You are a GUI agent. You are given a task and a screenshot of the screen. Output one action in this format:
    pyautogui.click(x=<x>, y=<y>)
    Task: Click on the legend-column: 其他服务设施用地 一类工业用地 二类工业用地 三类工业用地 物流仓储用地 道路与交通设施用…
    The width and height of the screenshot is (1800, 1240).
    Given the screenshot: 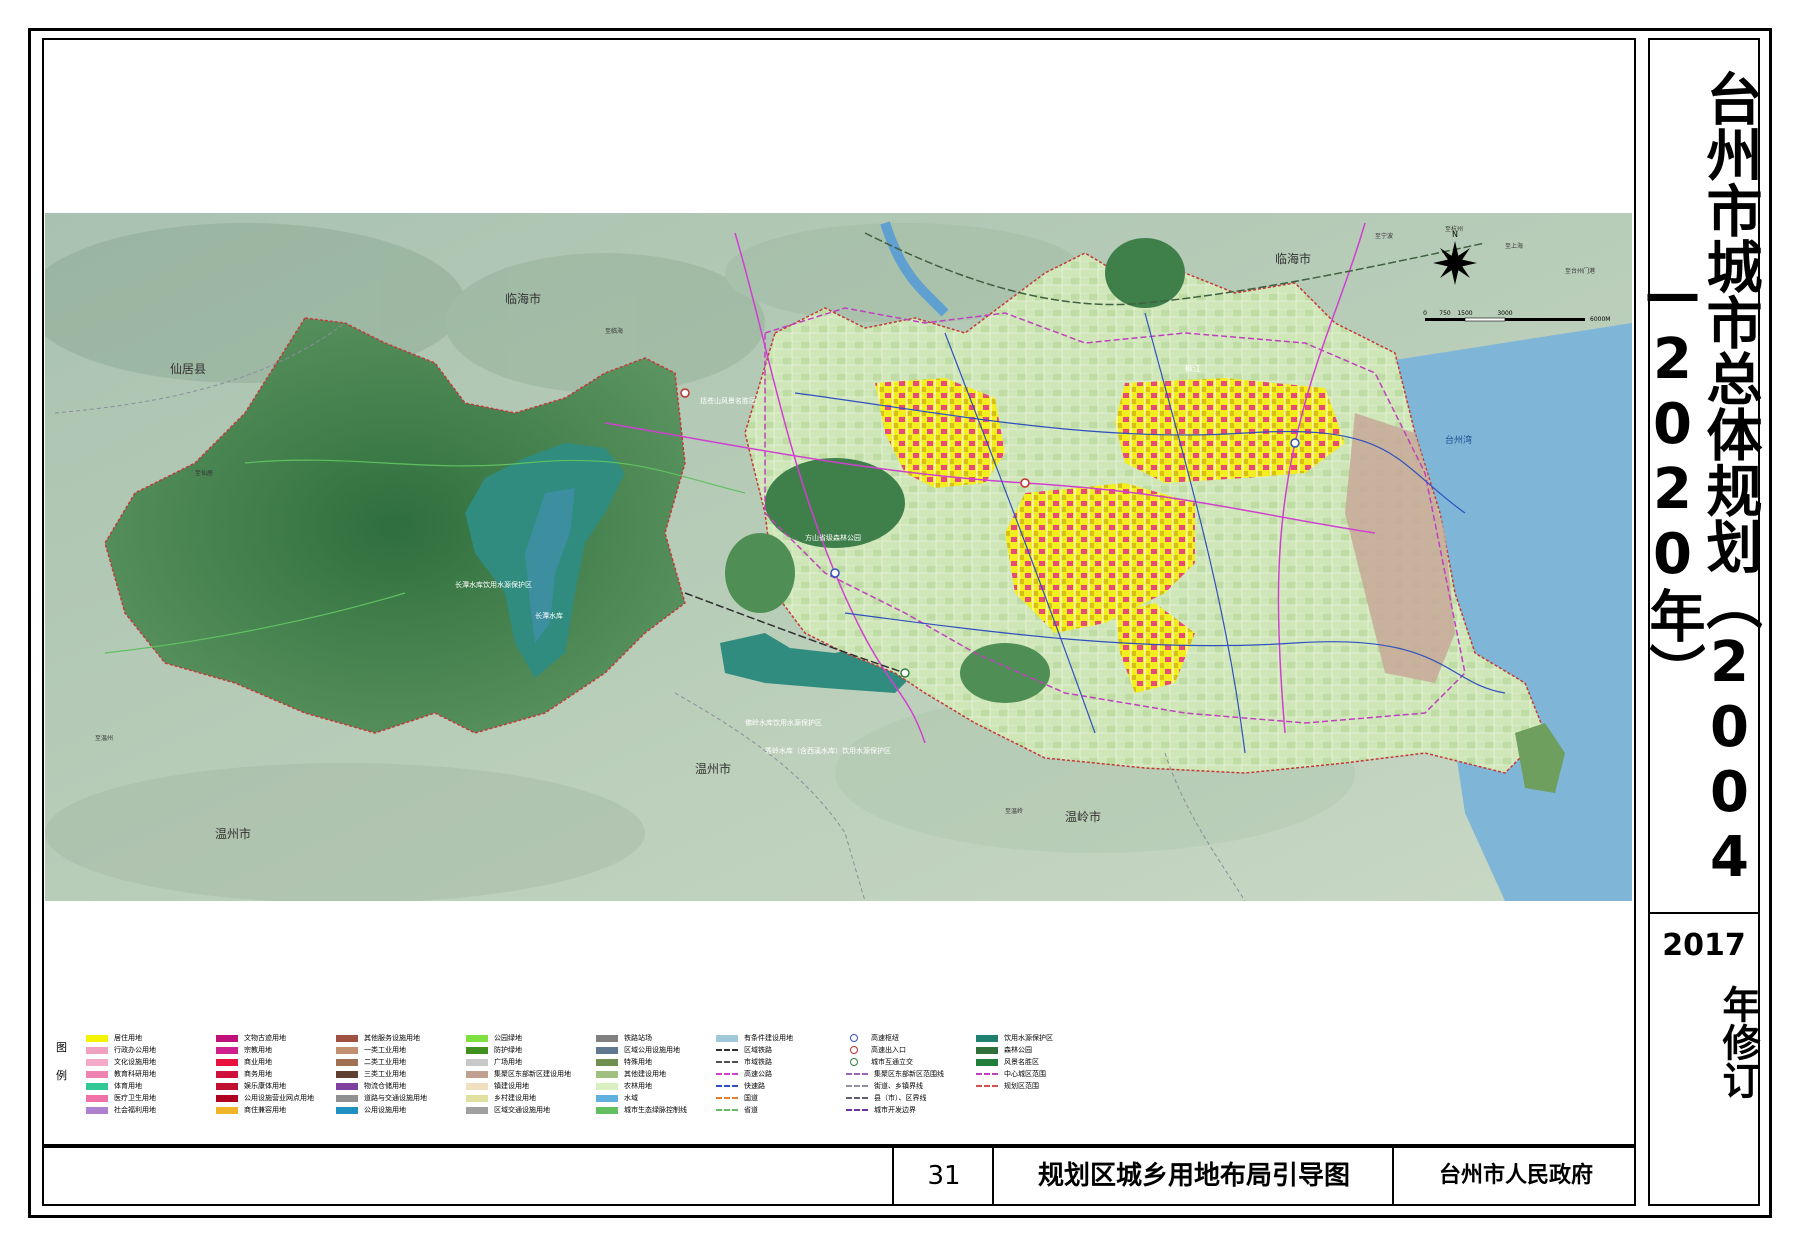 What is the action you would take?
    pyautogui.click(x=381, y=1074)
    